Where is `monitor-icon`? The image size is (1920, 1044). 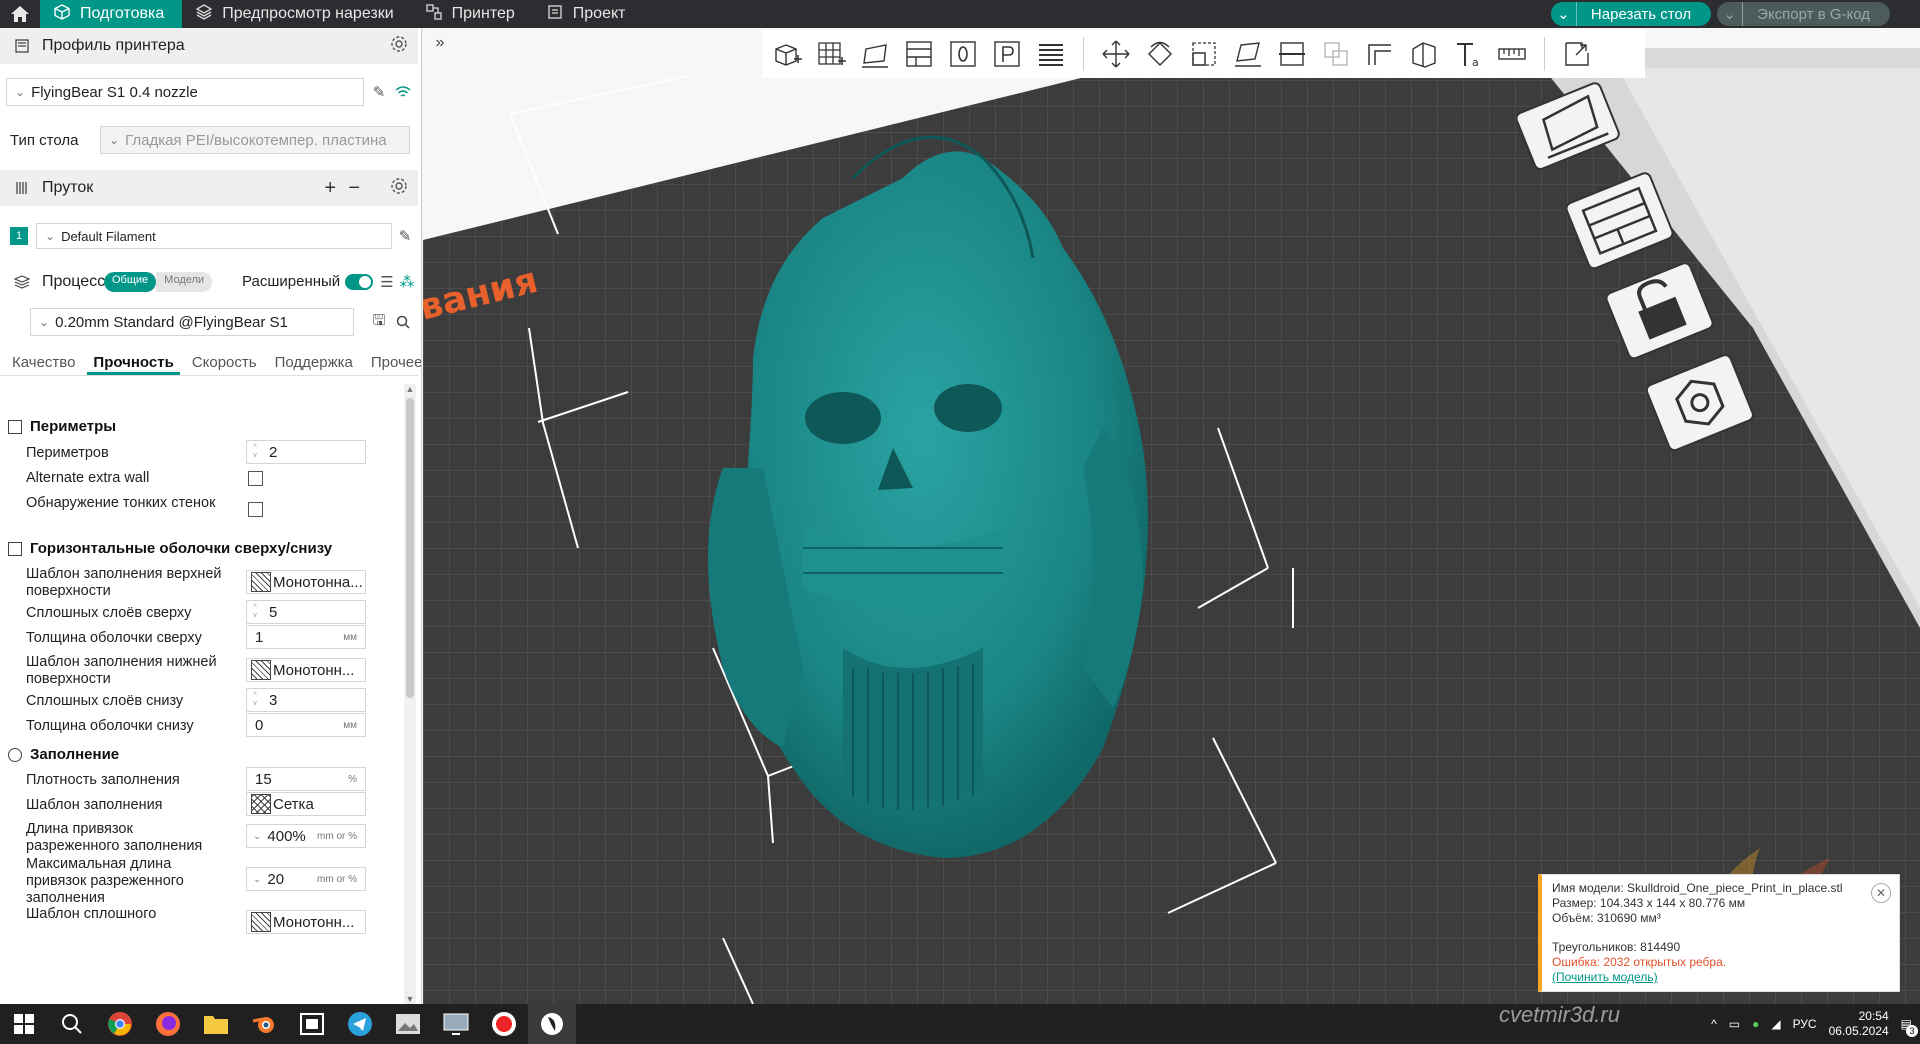
monitor-icon is located at coordinates (456, 1024).